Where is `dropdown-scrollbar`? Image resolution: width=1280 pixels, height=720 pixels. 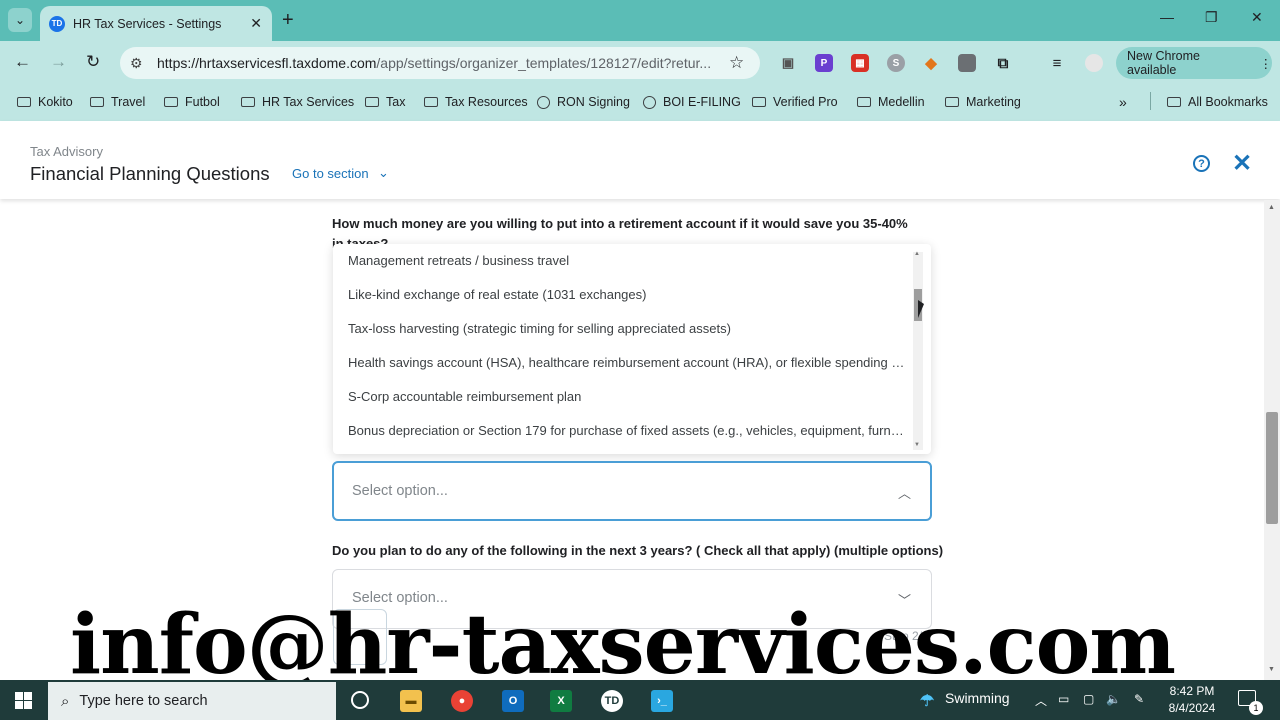 dropdown-scrollbar is located at coordinates (918, 351).